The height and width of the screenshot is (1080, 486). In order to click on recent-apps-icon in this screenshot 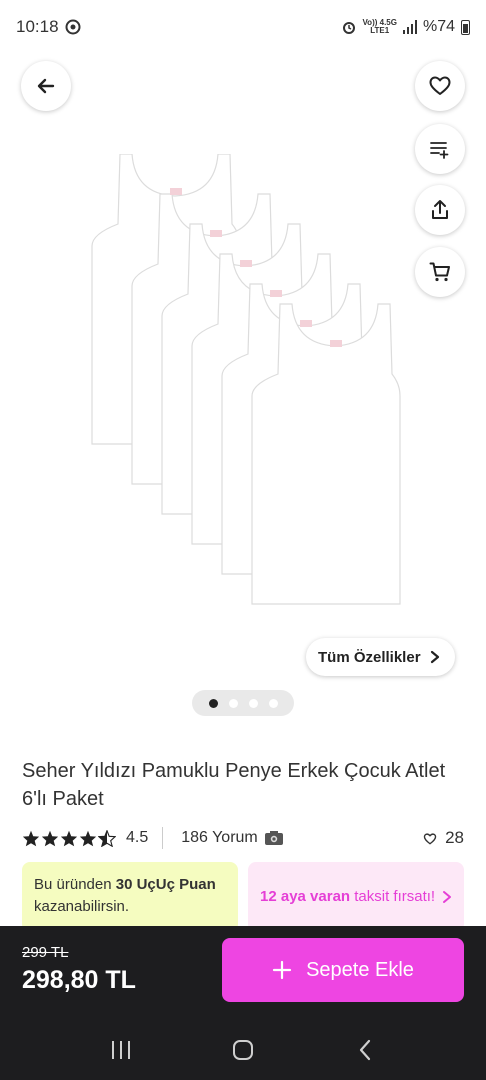, I will do `click(121, 1050)`.